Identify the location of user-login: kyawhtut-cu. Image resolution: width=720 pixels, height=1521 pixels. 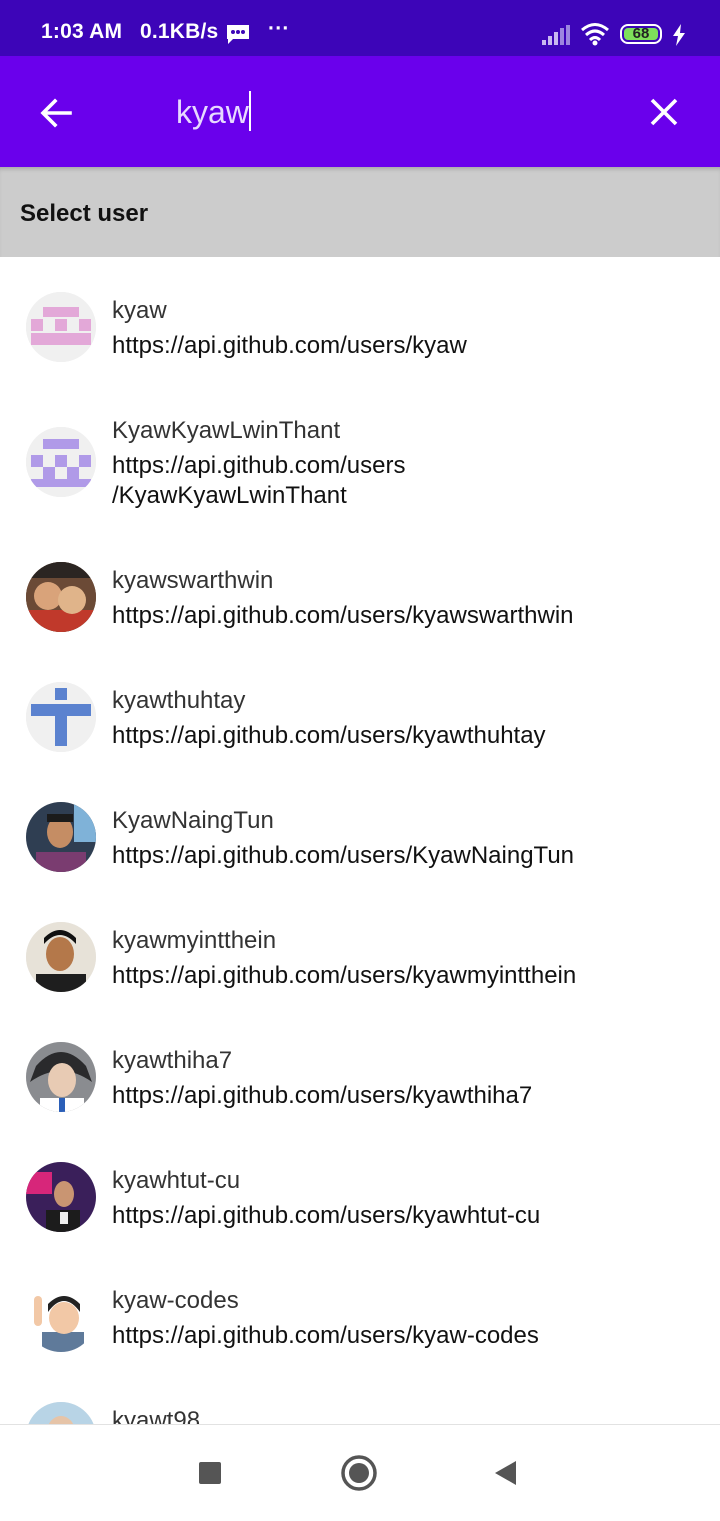
(176, 1180).